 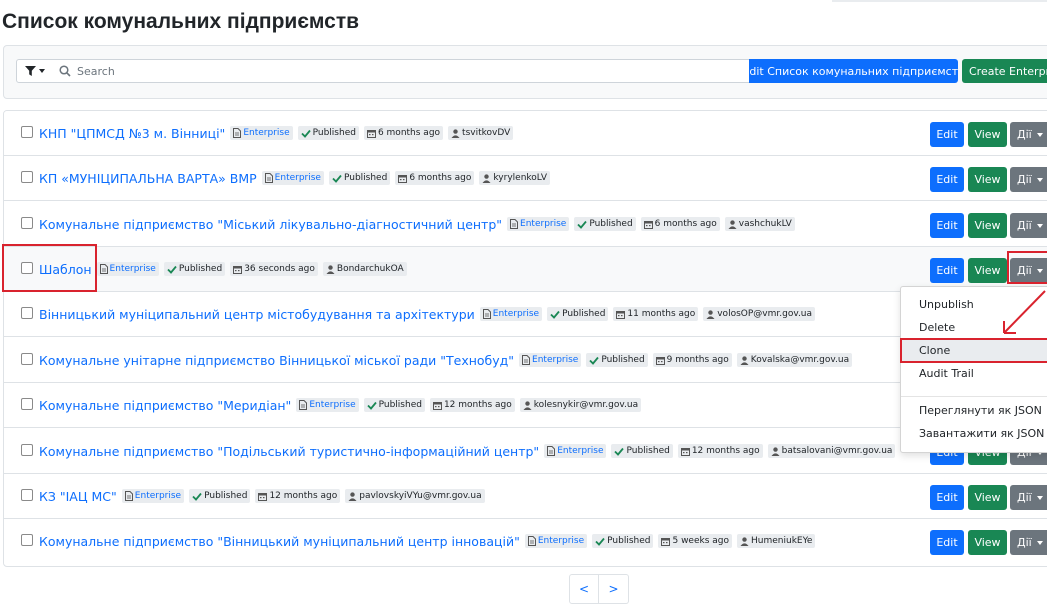 What do you see at coordinates (1004, 71) in the screenshot?
I see `create-enterprise-button: Create Enterprise` at bounding box center [1004, 71].